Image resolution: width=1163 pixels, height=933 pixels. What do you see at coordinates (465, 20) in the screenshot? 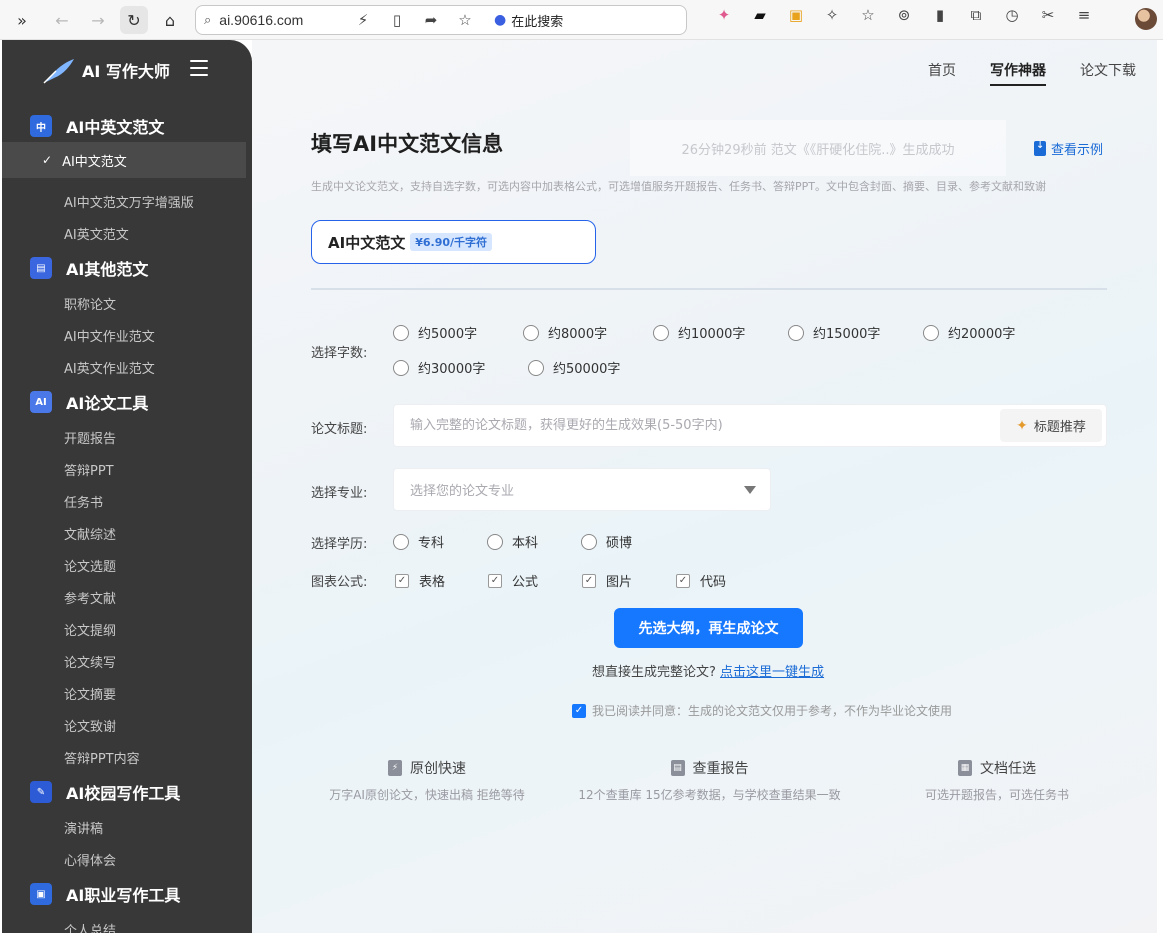
I see `star-icon: ☆` at bounding box center [465, 20].